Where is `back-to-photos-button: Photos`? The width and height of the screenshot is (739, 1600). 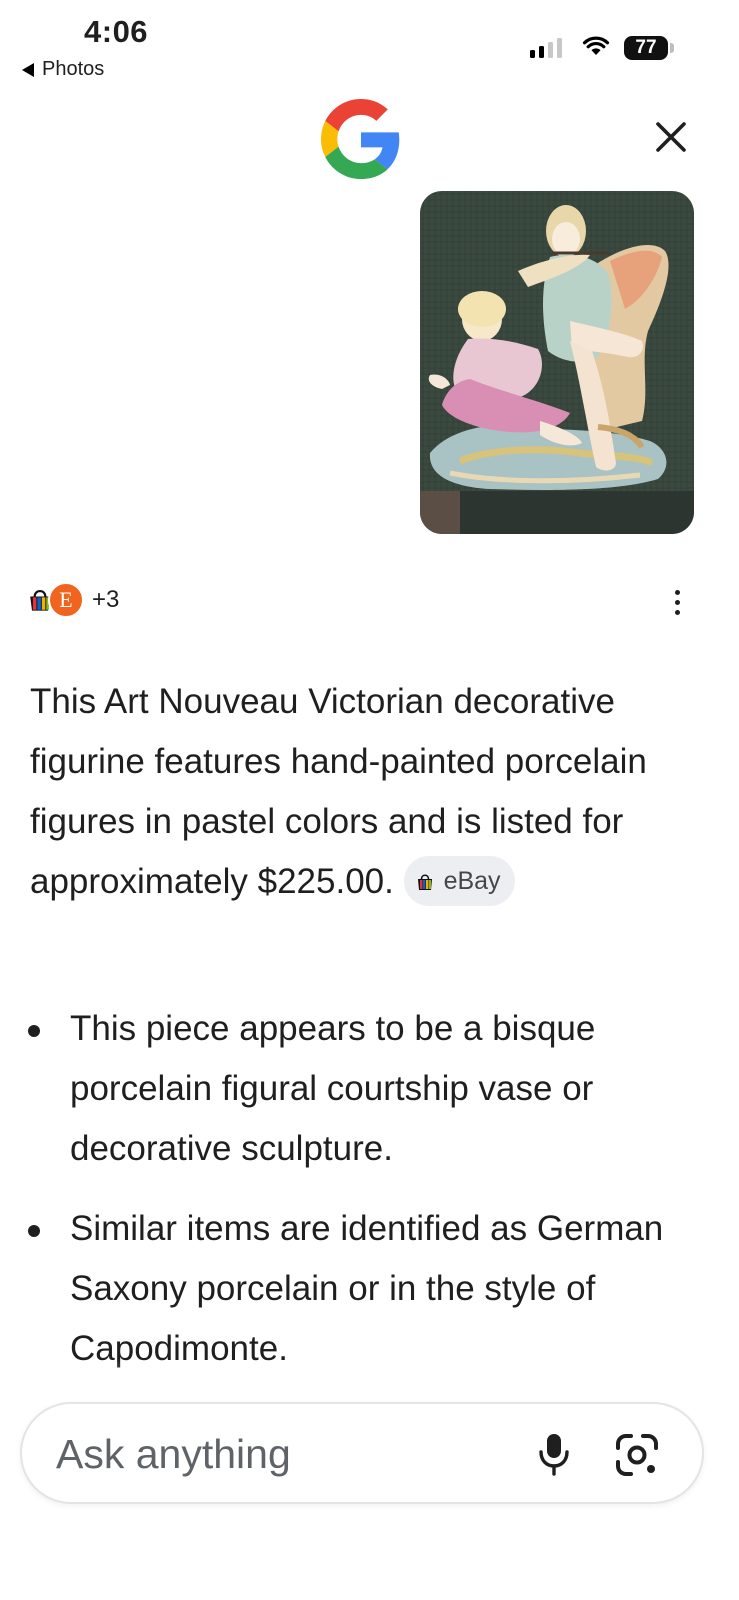 back-to-photos-button: Photos is located at coordinates (63, 69).